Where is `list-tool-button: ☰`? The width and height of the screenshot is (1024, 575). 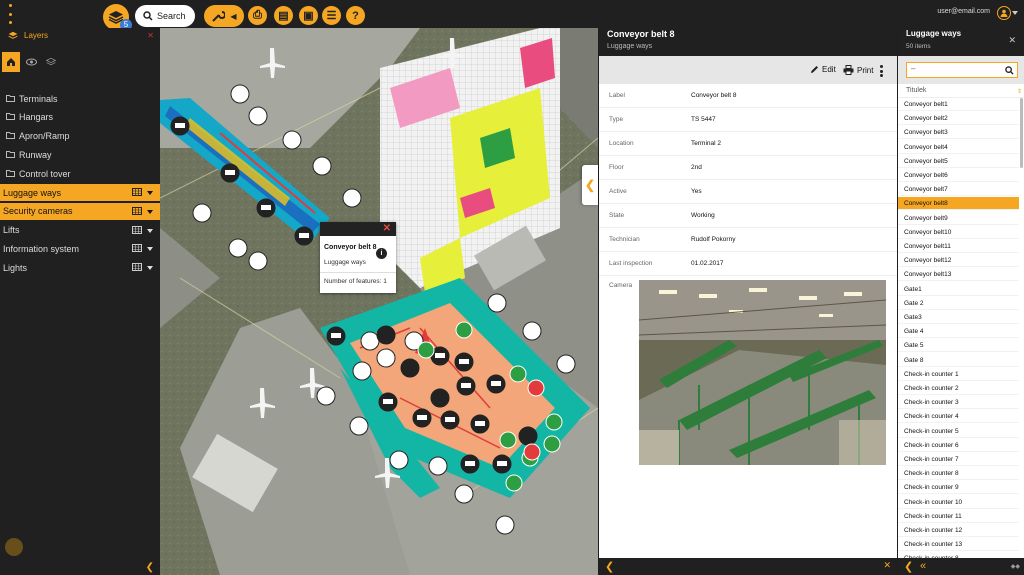
list-tool-button: ☰ is located at coordinates (331, 15).